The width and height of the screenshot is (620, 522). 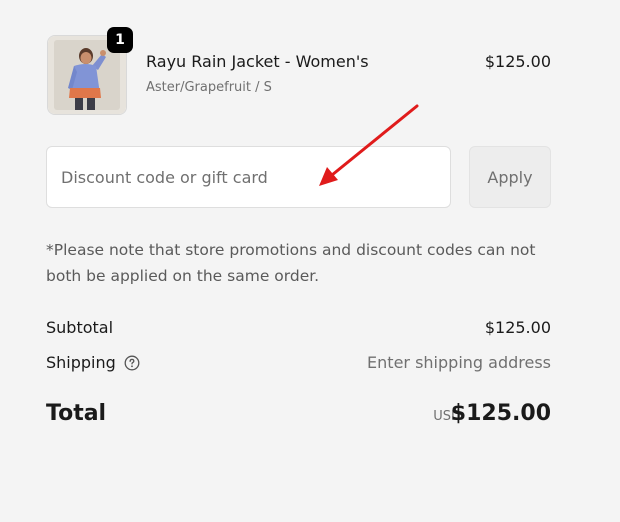 What do you see at coordinates (510, 177) in the screenshot?
I see `apply-discount-button: Apply` at bounding box center [510, 177].